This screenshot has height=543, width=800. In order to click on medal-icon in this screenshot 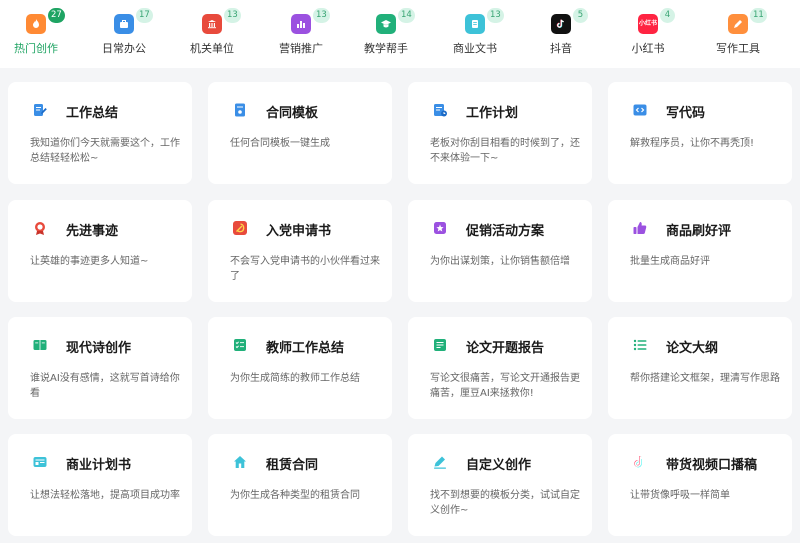, I will do `click(40, 228)`.